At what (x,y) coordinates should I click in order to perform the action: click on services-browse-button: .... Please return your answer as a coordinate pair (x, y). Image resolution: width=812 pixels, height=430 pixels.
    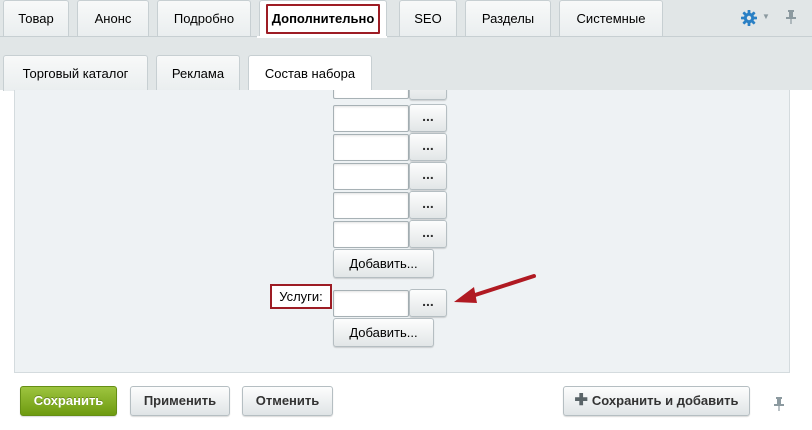
    Looking at the image, I should click on (428, 303).